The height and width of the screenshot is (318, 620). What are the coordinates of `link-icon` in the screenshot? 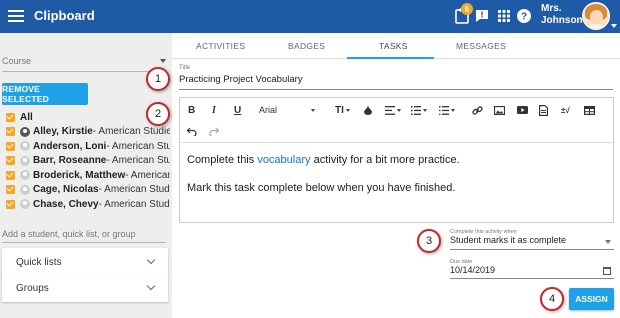 It's located at (477, 110).